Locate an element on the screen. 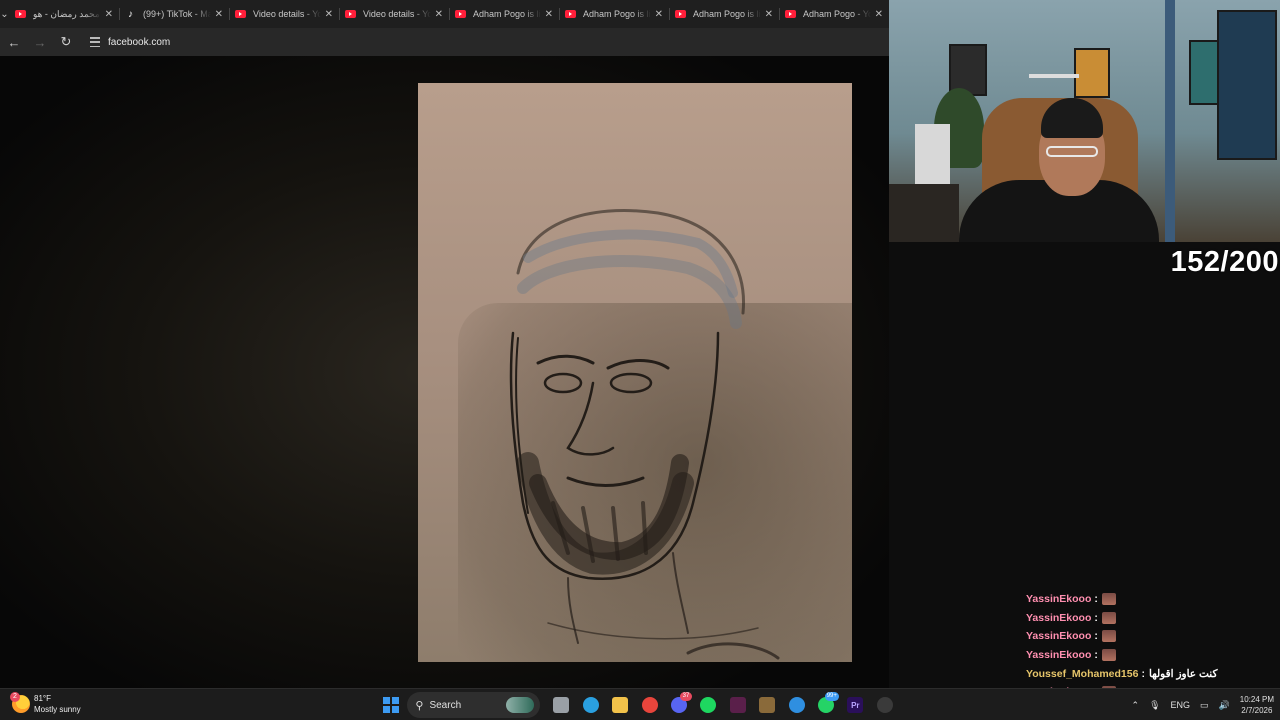 The image size is (1280, 720). site-info-icon is located at coordinates (95, 42).